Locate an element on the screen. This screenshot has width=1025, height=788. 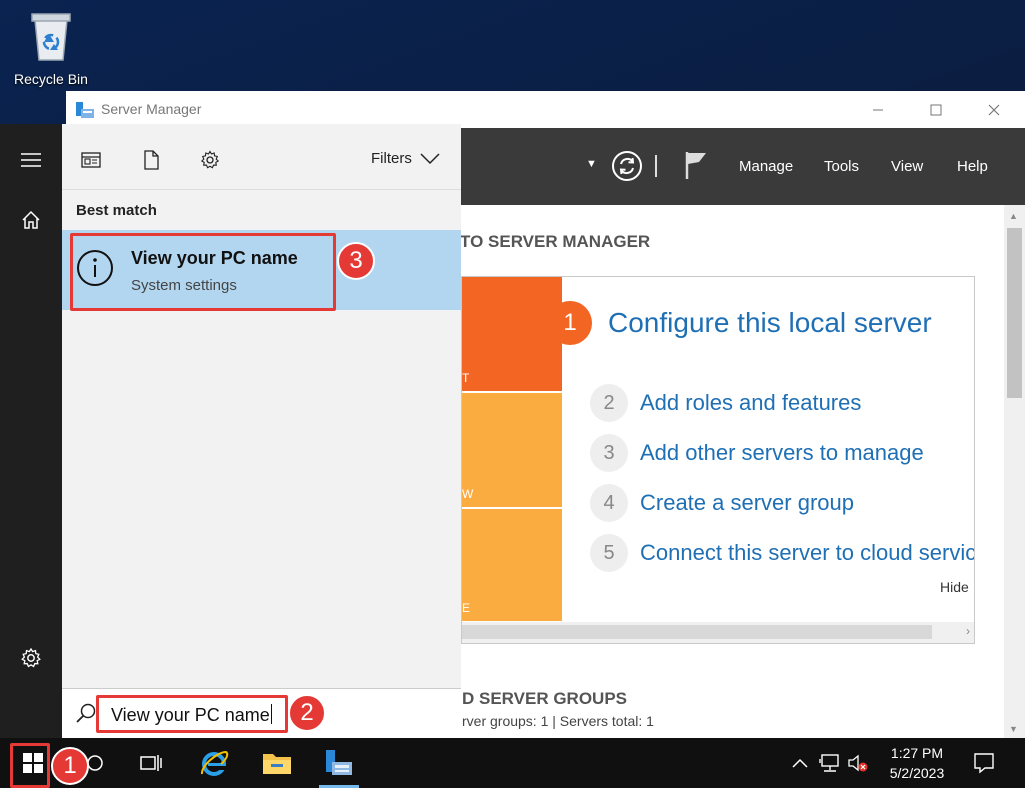
home-icon is located at coordinates (31, 219).